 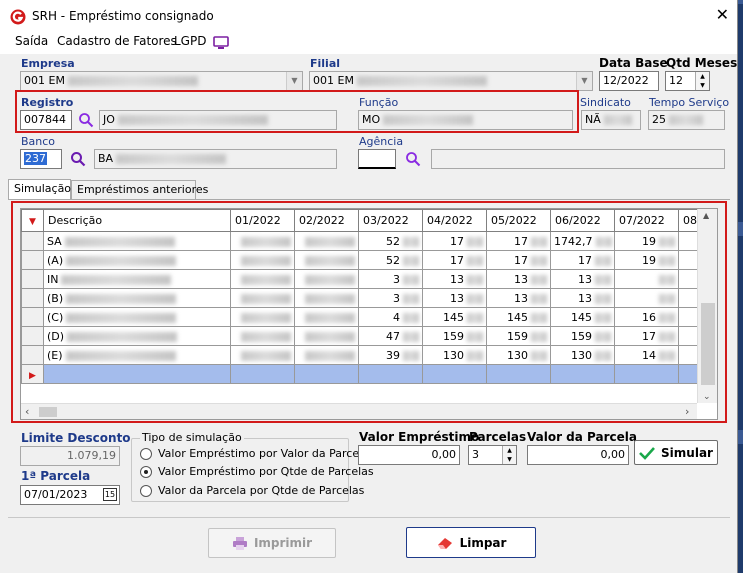 What do you see at coordinates (454, 220) in the screenshot?
I see `column-header: 04/2022` at bounding box center [454, 220].